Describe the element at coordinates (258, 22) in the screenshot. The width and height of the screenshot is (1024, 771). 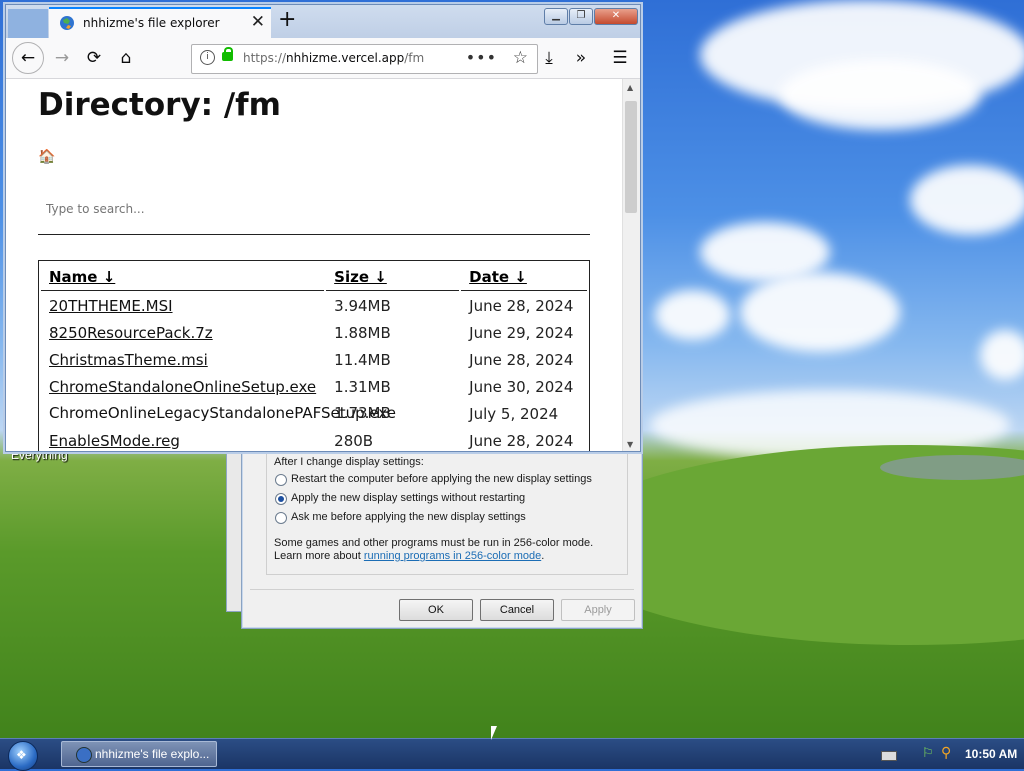
I see `tab-close-icon: ✕` at that location.